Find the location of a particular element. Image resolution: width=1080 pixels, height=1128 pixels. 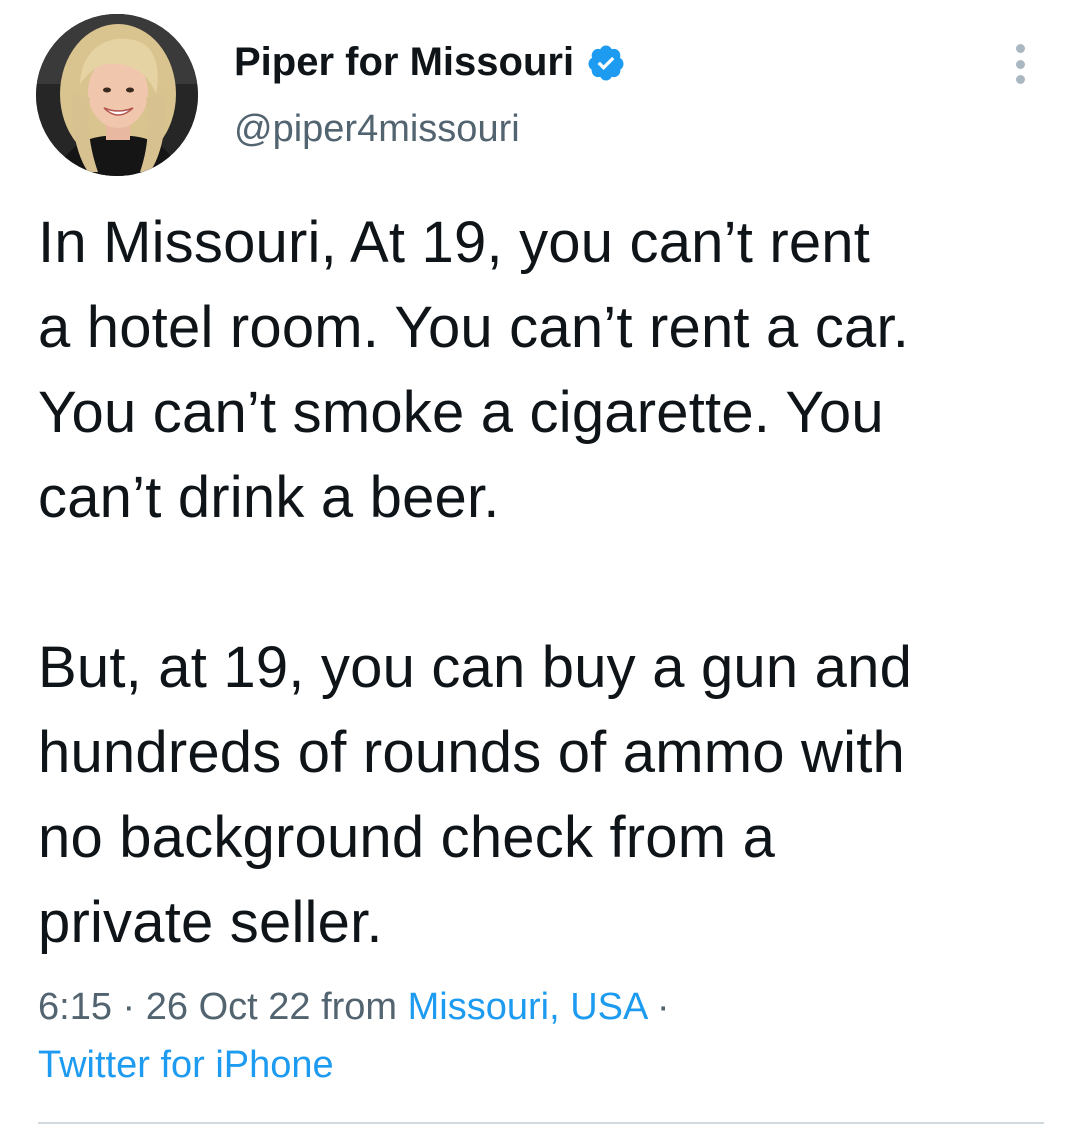

profile-photo is located at coordinates (117, 95).